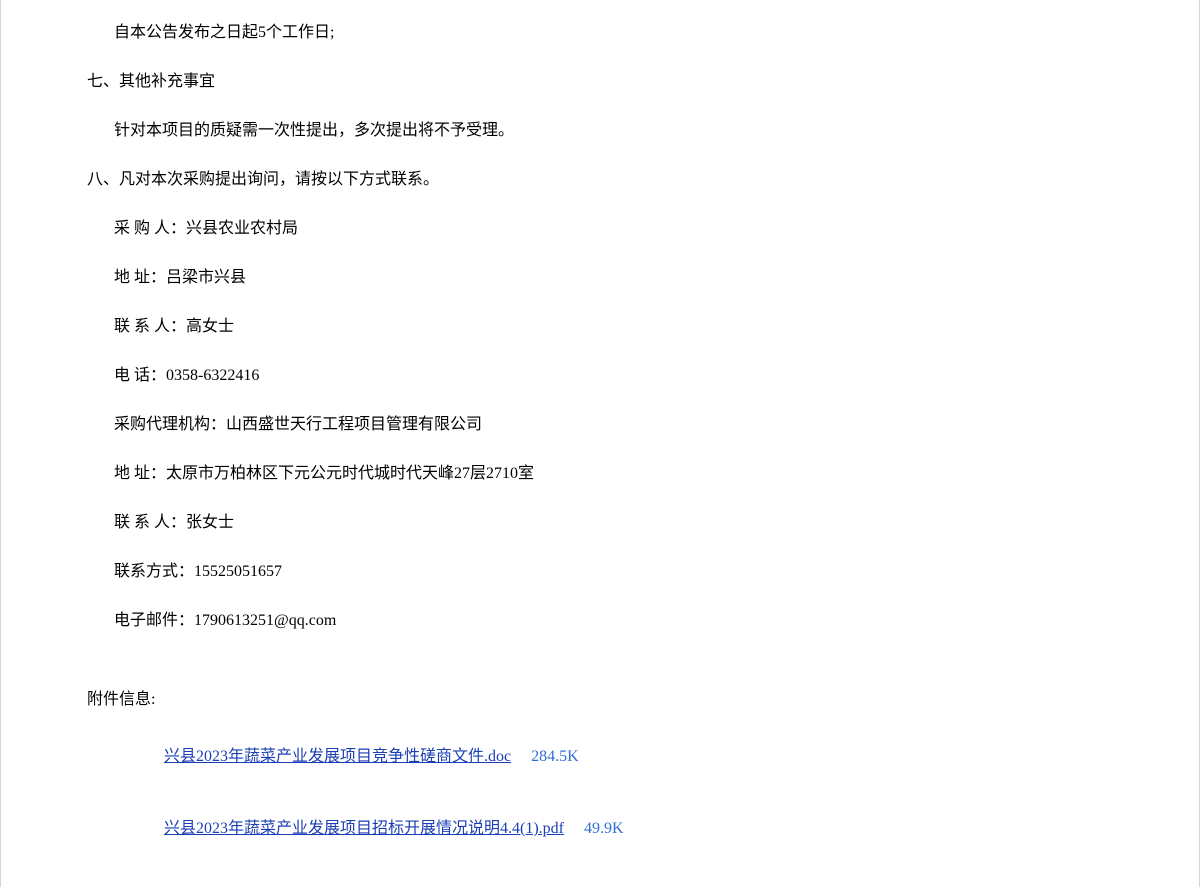 Image resolution: width=1202 pixels, height=887 pixels. I want to click on attachment-link-doc: 兴县2023年蔬菜产业发展项目竞争性磋商文件.doc, so click(337, 756).